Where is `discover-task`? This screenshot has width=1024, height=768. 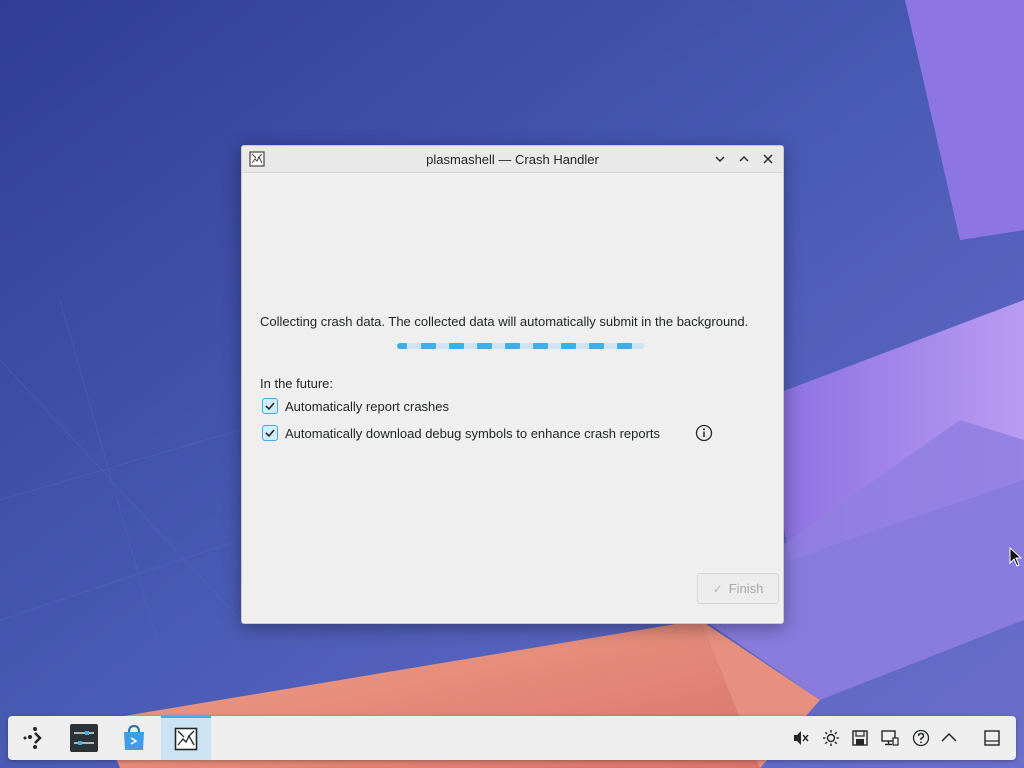
discover-task is located at coordinates (134, 738).